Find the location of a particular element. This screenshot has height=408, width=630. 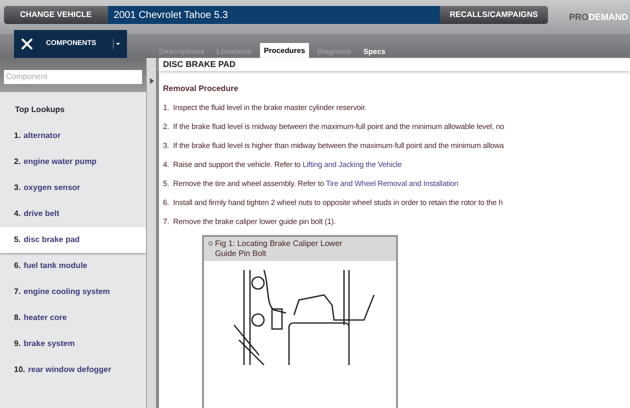

expand-arrow-icon is located at coordinates (152, 81).